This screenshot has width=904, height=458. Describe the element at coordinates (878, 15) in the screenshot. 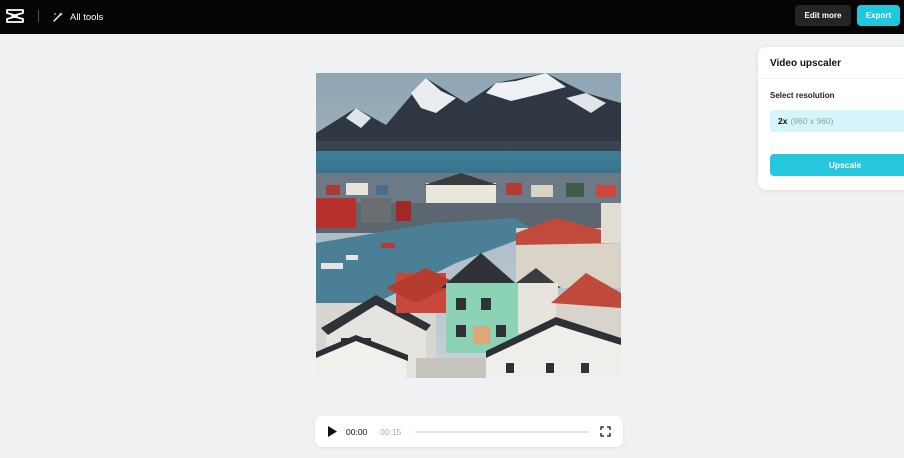

I see `export-button: Export` at that location.